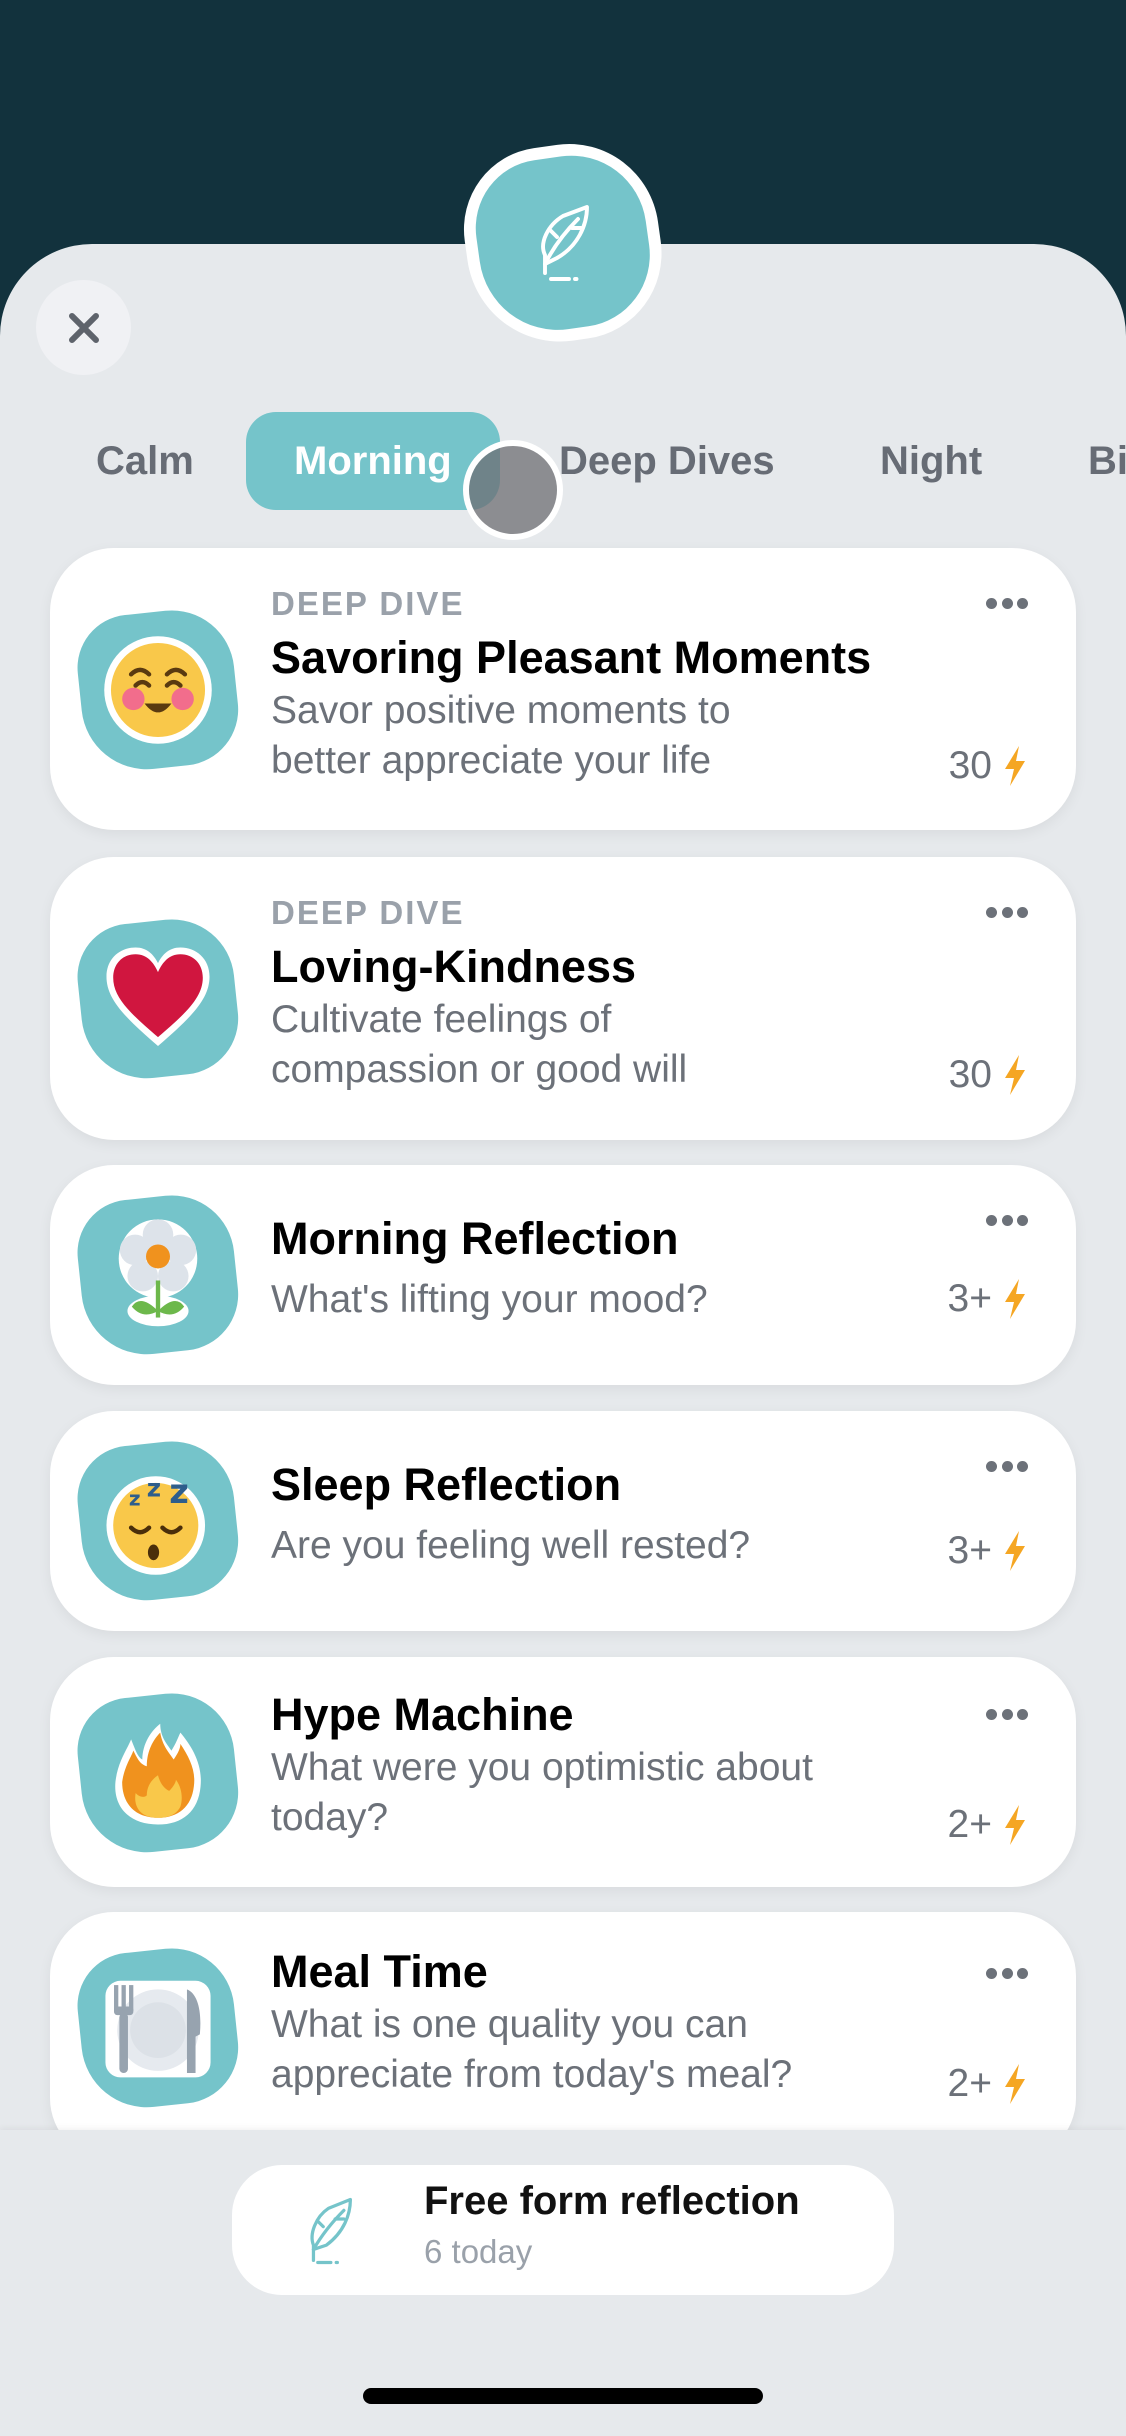  What do you see at coordinates (479, 1069) in the screenshot?
I see `card-description-line: compassion or good will` at bounding box center [479, 1069].